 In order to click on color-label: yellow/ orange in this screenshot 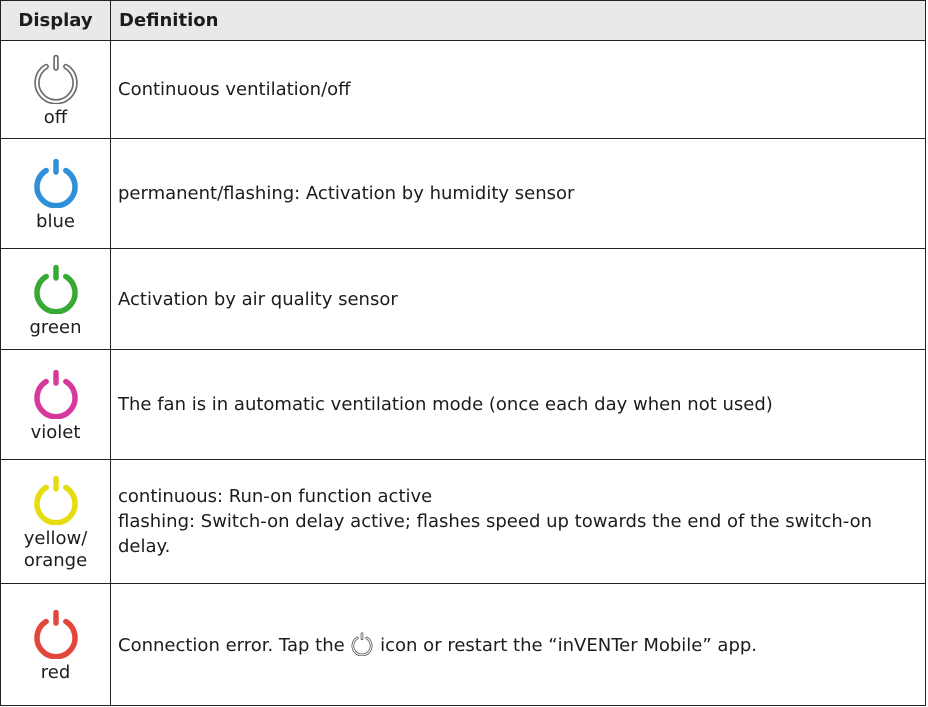, I will do `click(56, 550)`.